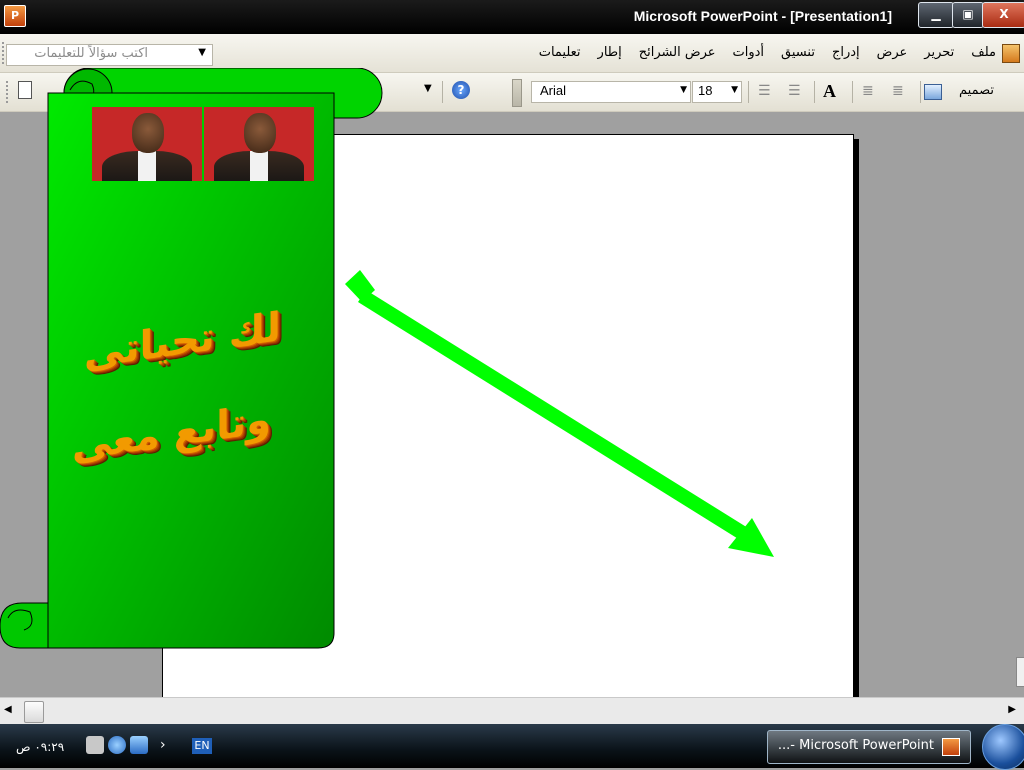 This screenshot has width=1024, height=770. What do you see at coordinates (1003, 747) in the screenshot?
I see `start-button` at bounding box center [1003, 747].